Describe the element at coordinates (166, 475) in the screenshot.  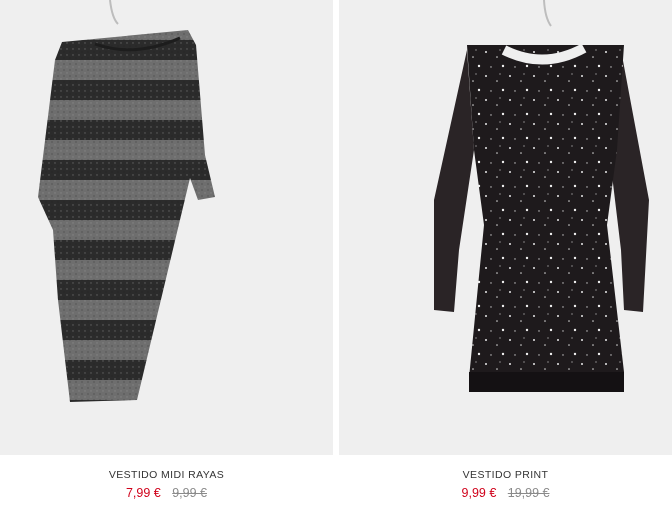
I see `product-name: VESTIDO MIDI RAYAS` at that location.